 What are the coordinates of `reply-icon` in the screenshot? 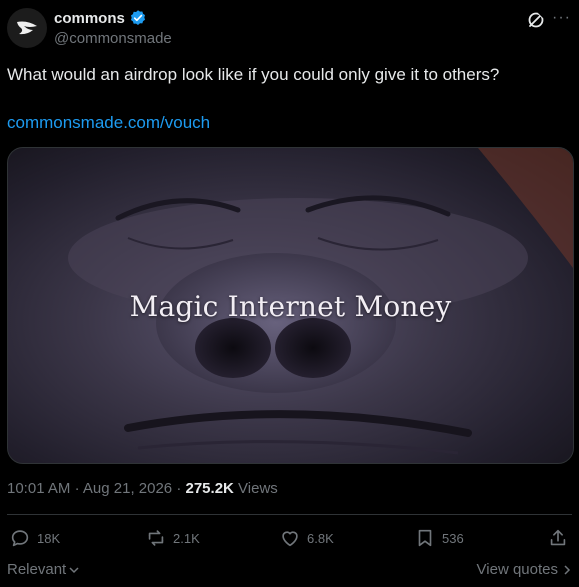 It's located at (20, 538).